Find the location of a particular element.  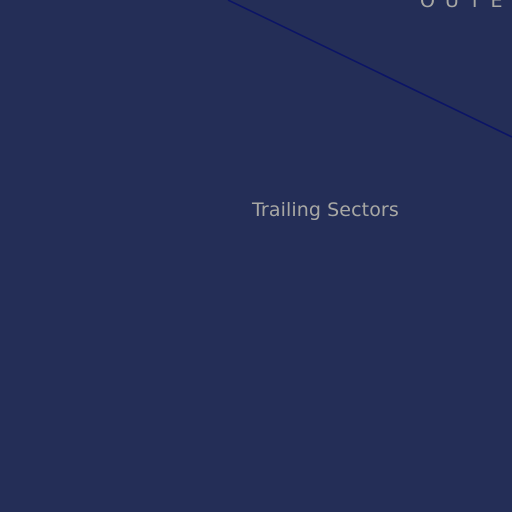

region-label: OUTER is located at coordinates (466, 6).